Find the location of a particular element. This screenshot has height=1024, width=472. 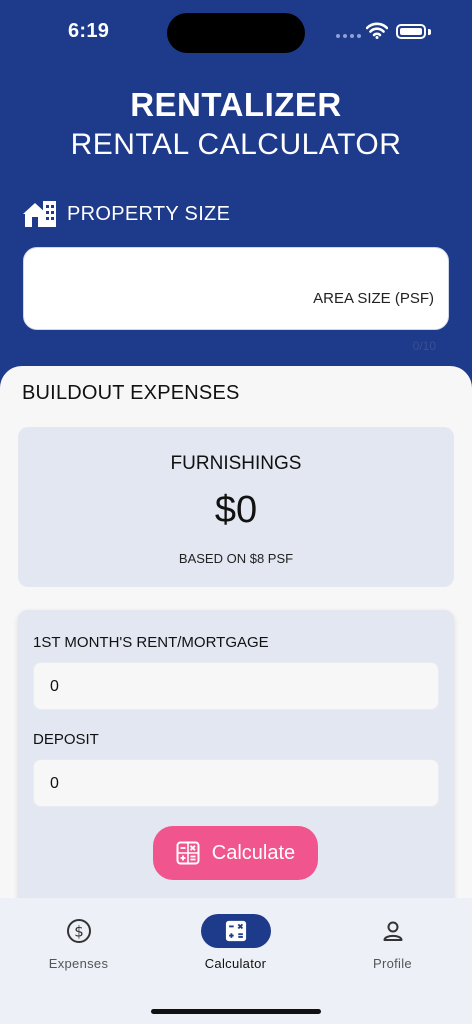

person-icon is located at coordinates (392, 931).